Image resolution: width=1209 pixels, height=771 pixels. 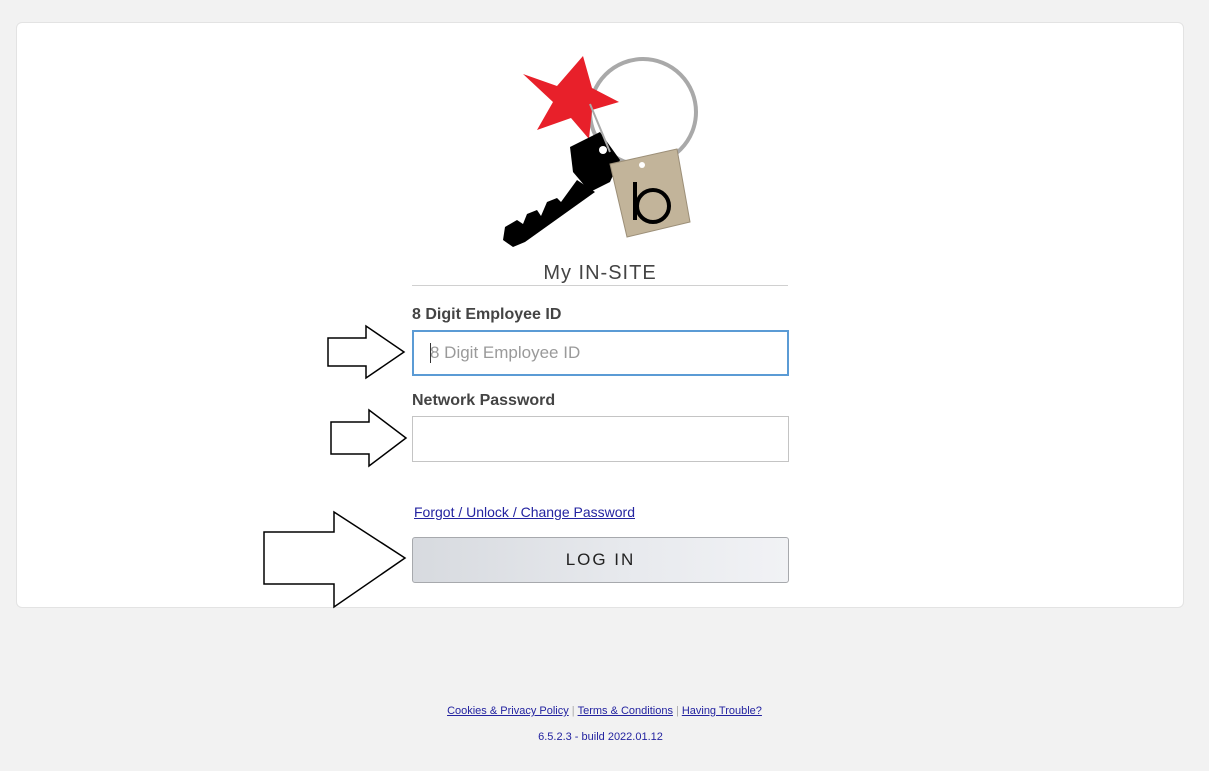 I want to click on password-input, so click(x=600, y=439).